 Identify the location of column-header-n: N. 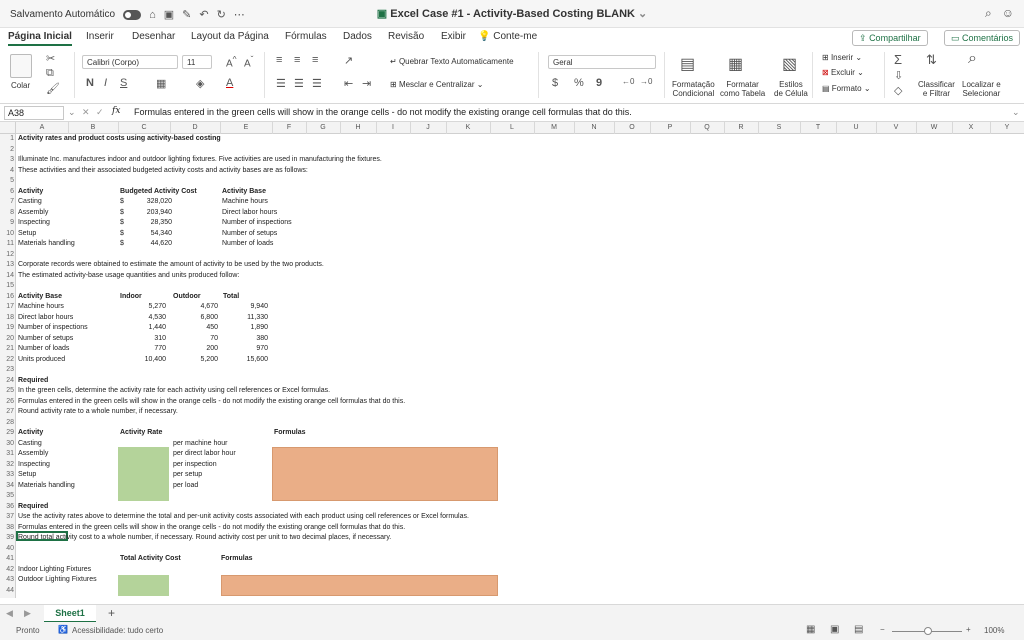
(594, 127).